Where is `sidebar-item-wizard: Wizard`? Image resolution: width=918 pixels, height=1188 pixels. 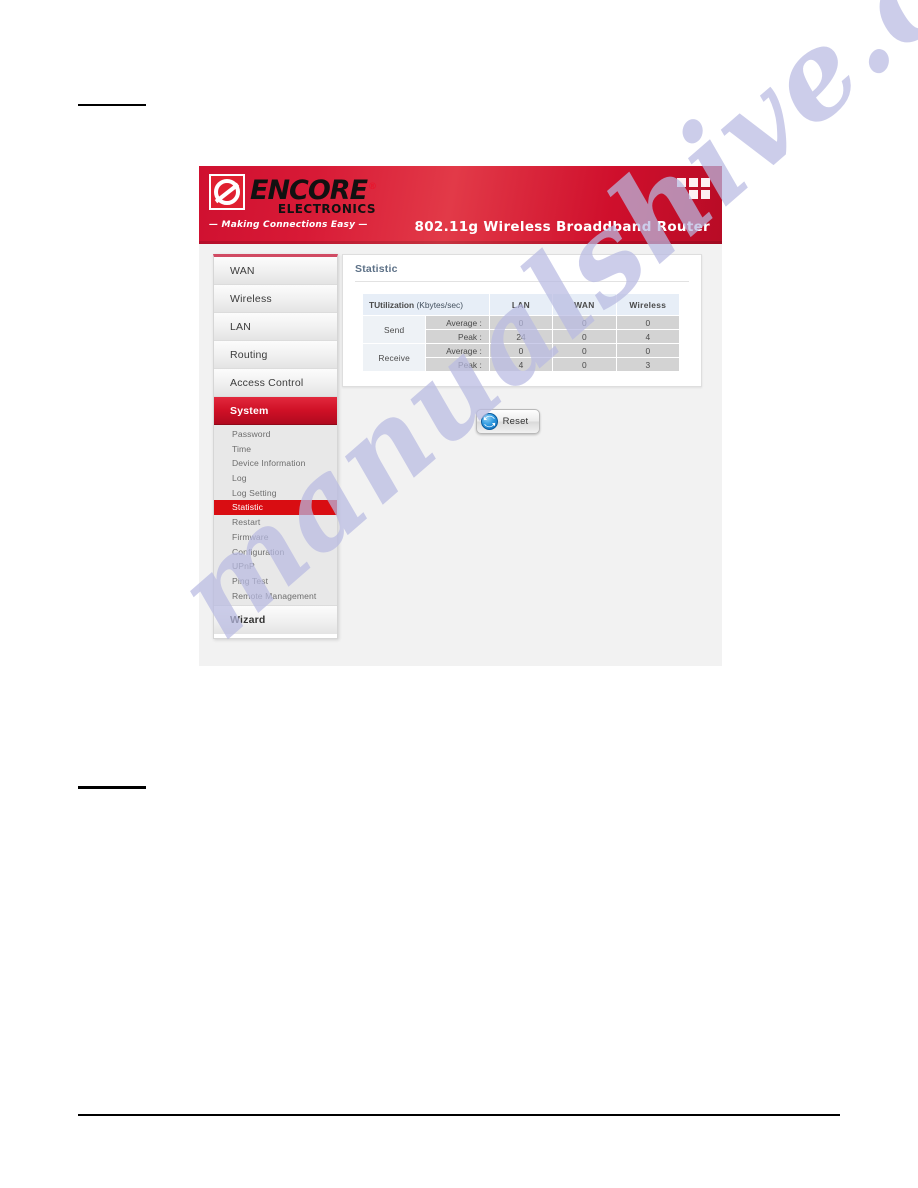 sidebar-item-wizard: Wizard is located at coordinates (275, 620).